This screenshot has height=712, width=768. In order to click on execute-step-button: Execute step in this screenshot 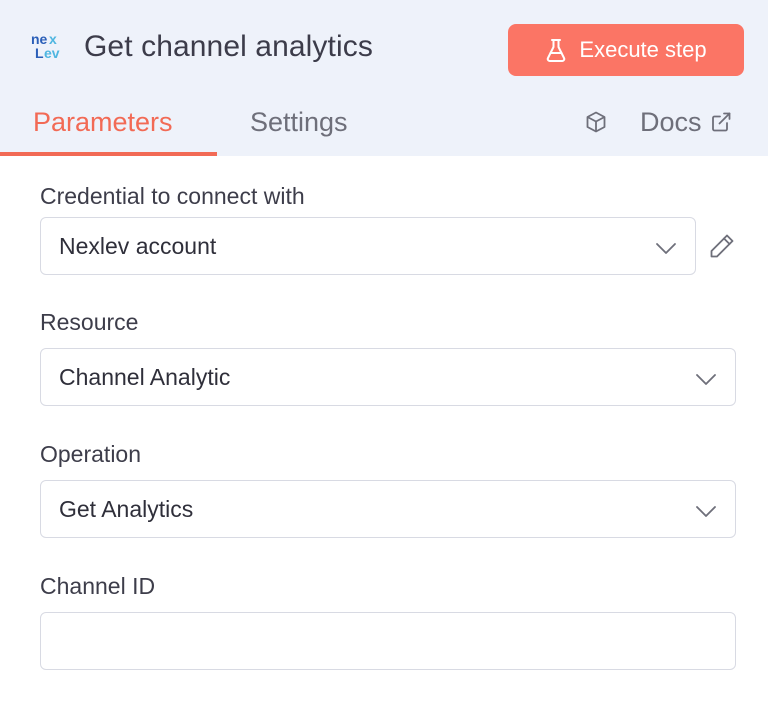, I will do `click(626, 50)`.